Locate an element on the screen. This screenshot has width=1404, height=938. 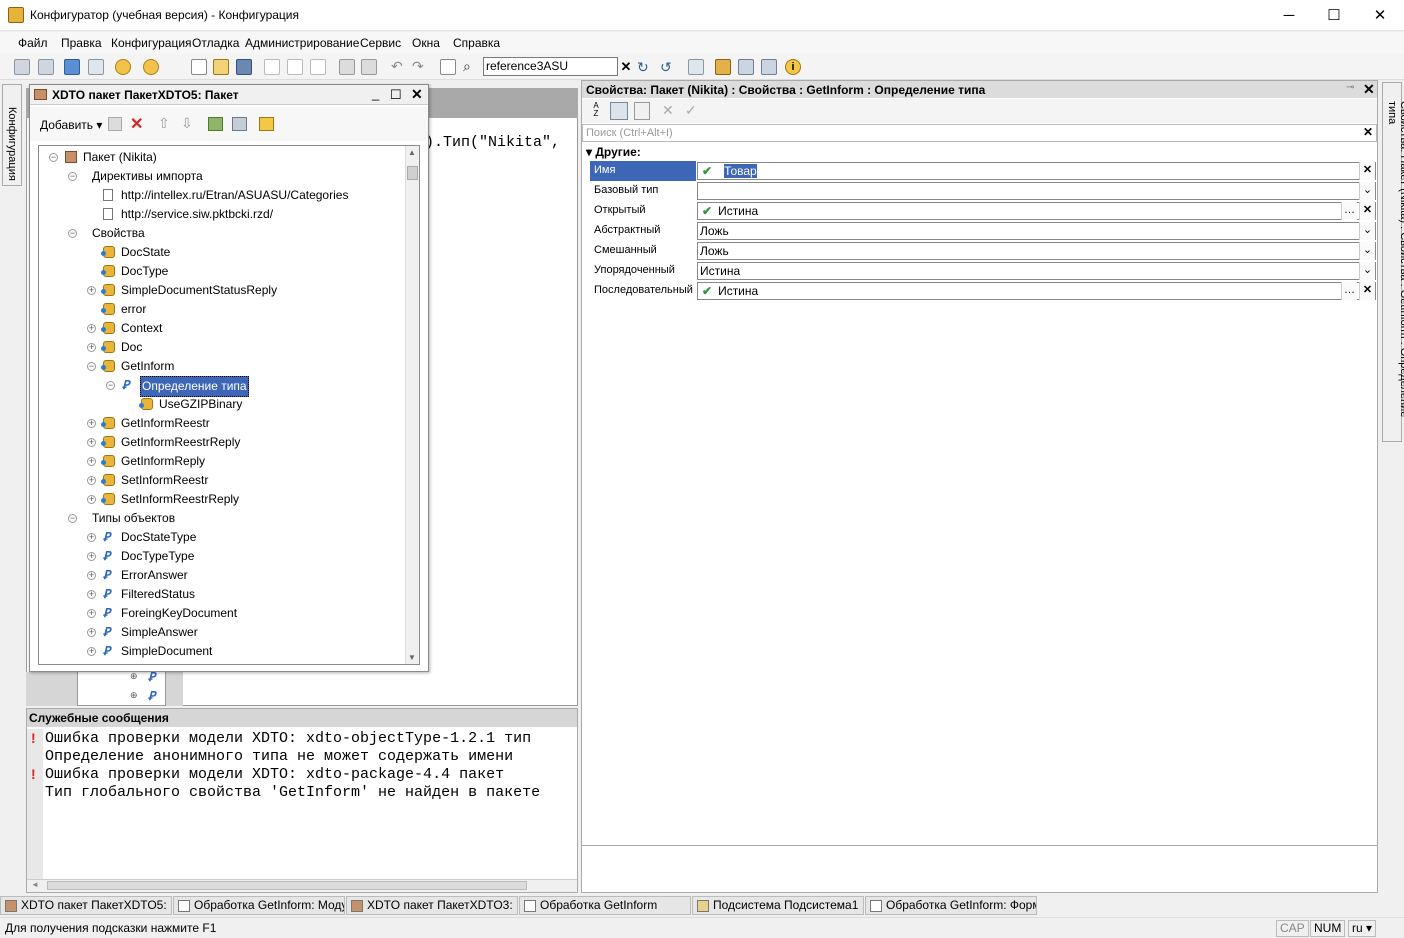
tree-item: + Context is located at coordinates (219, 328).